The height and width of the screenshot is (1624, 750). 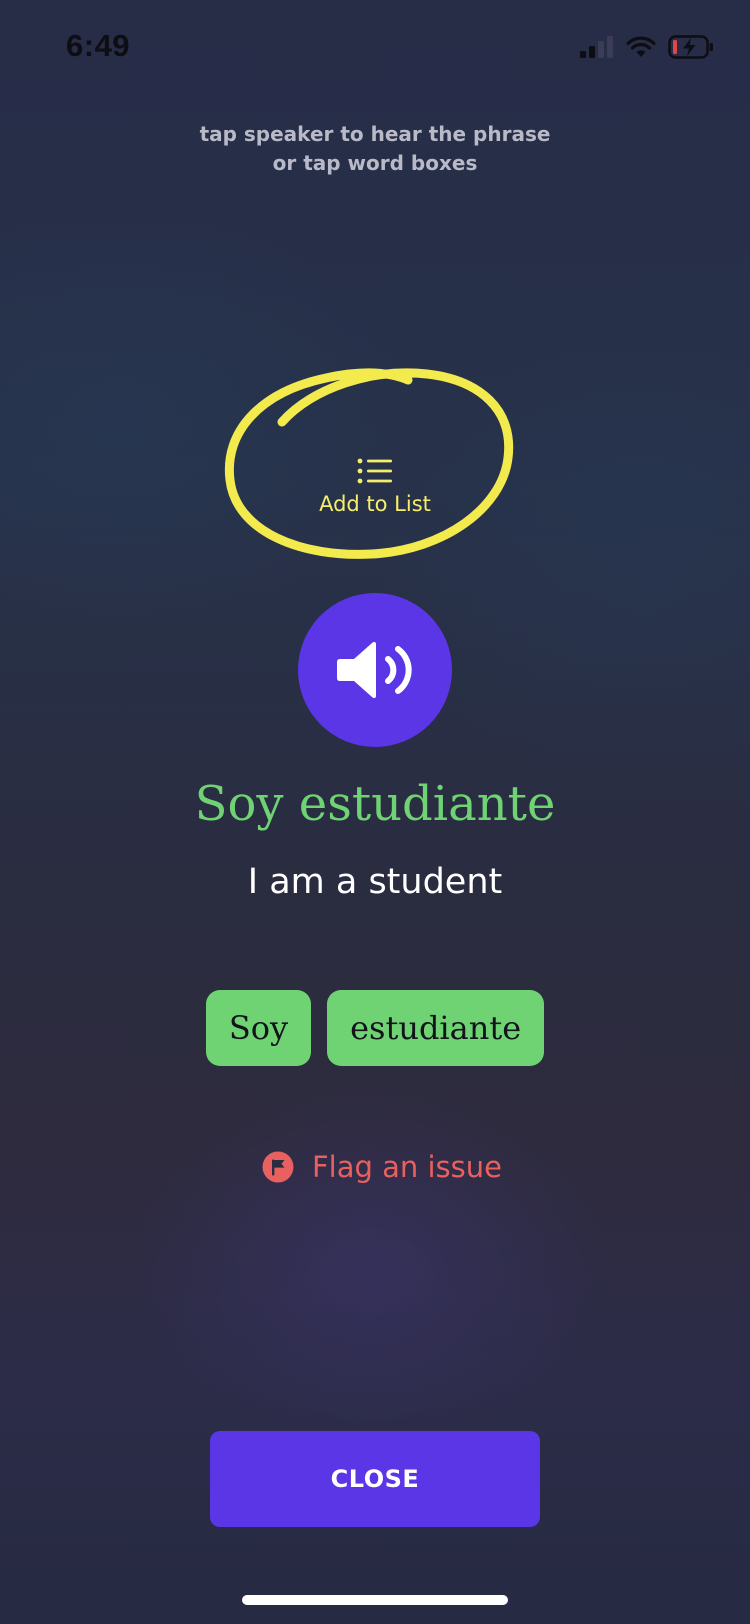 I want to click on flag-icon, so click(x=278, y=1167).